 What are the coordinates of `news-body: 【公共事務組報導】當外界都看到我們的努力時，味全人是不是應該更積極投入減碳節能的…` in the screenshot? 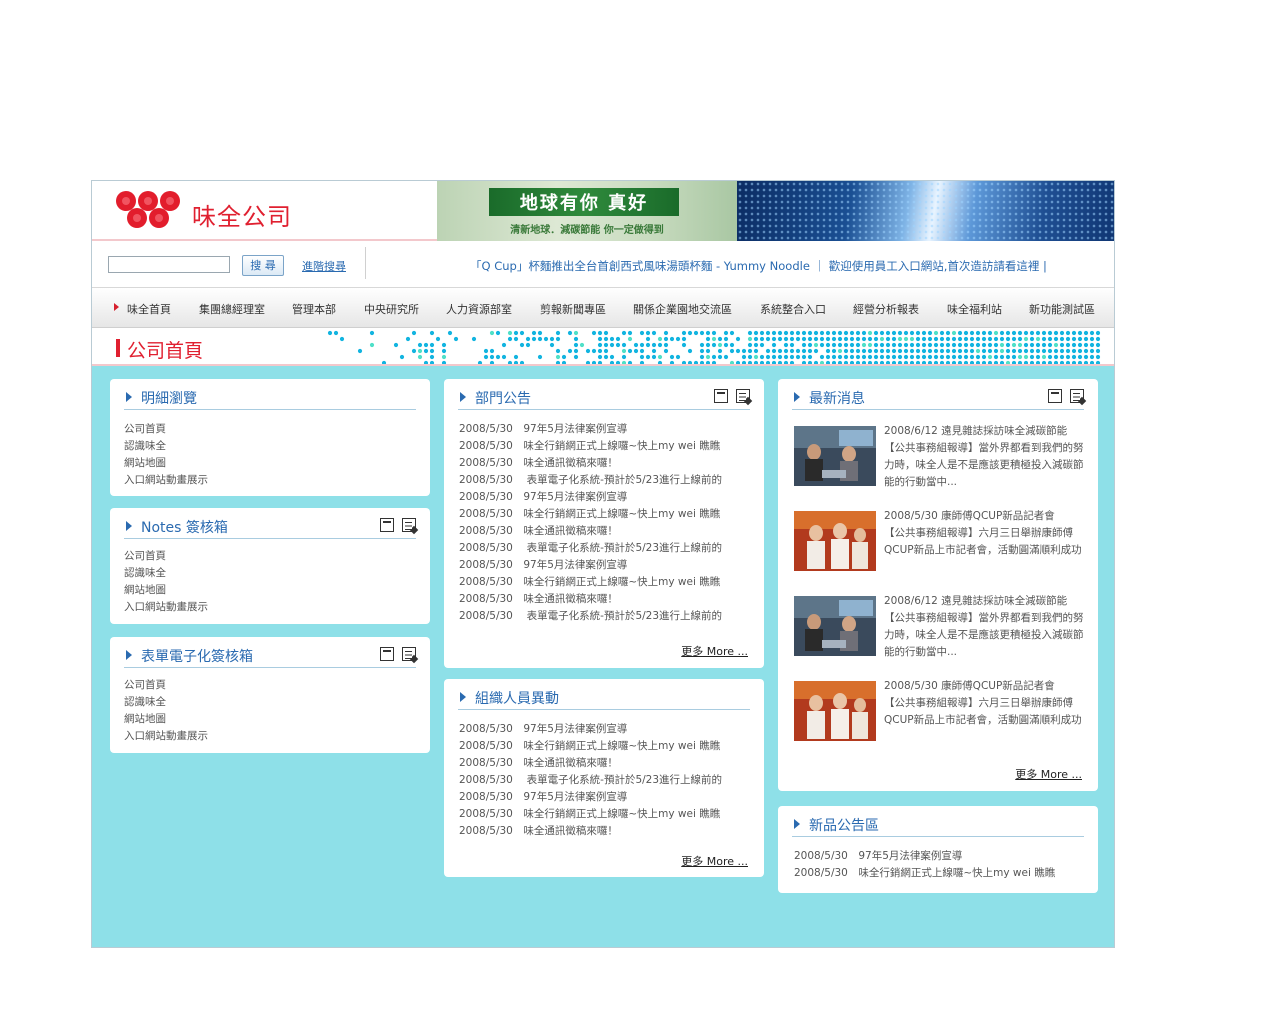 It's located at (984, 465).